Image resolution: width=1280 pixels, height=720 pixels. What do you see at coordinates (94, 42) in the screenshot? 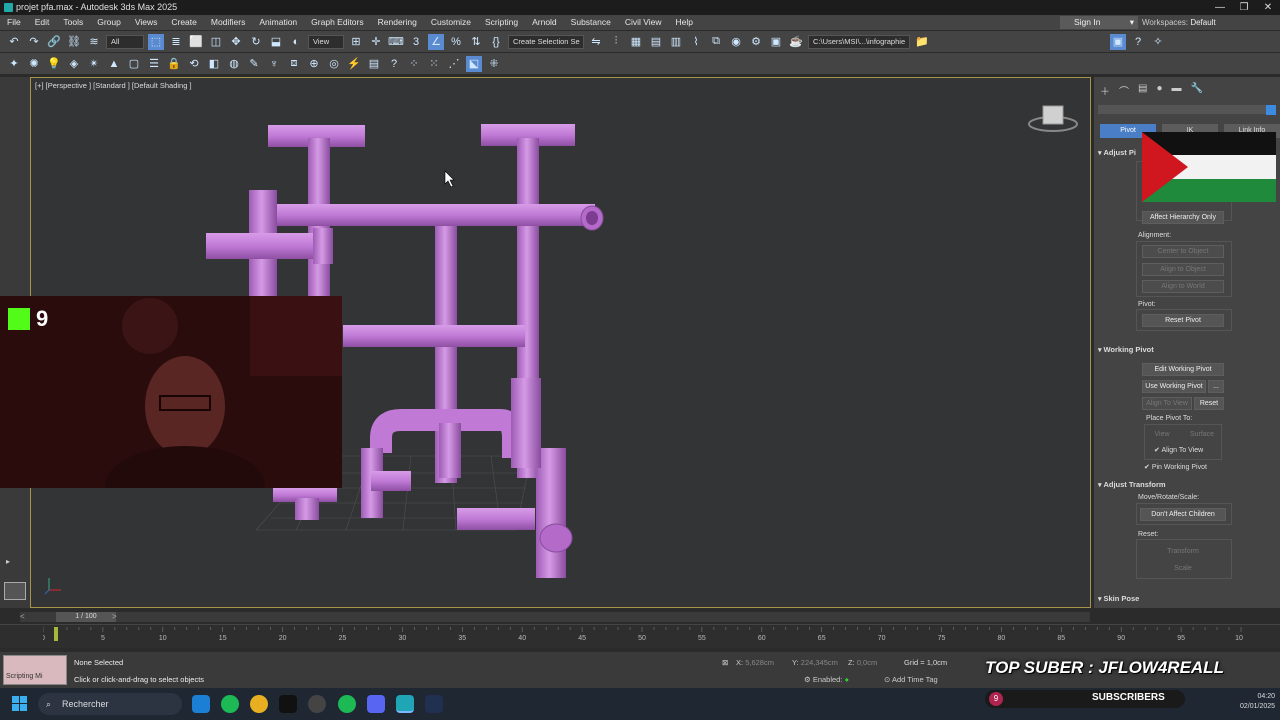
I see `bind-spacewarp-icon: ≋` at bounding box center [94, 42].